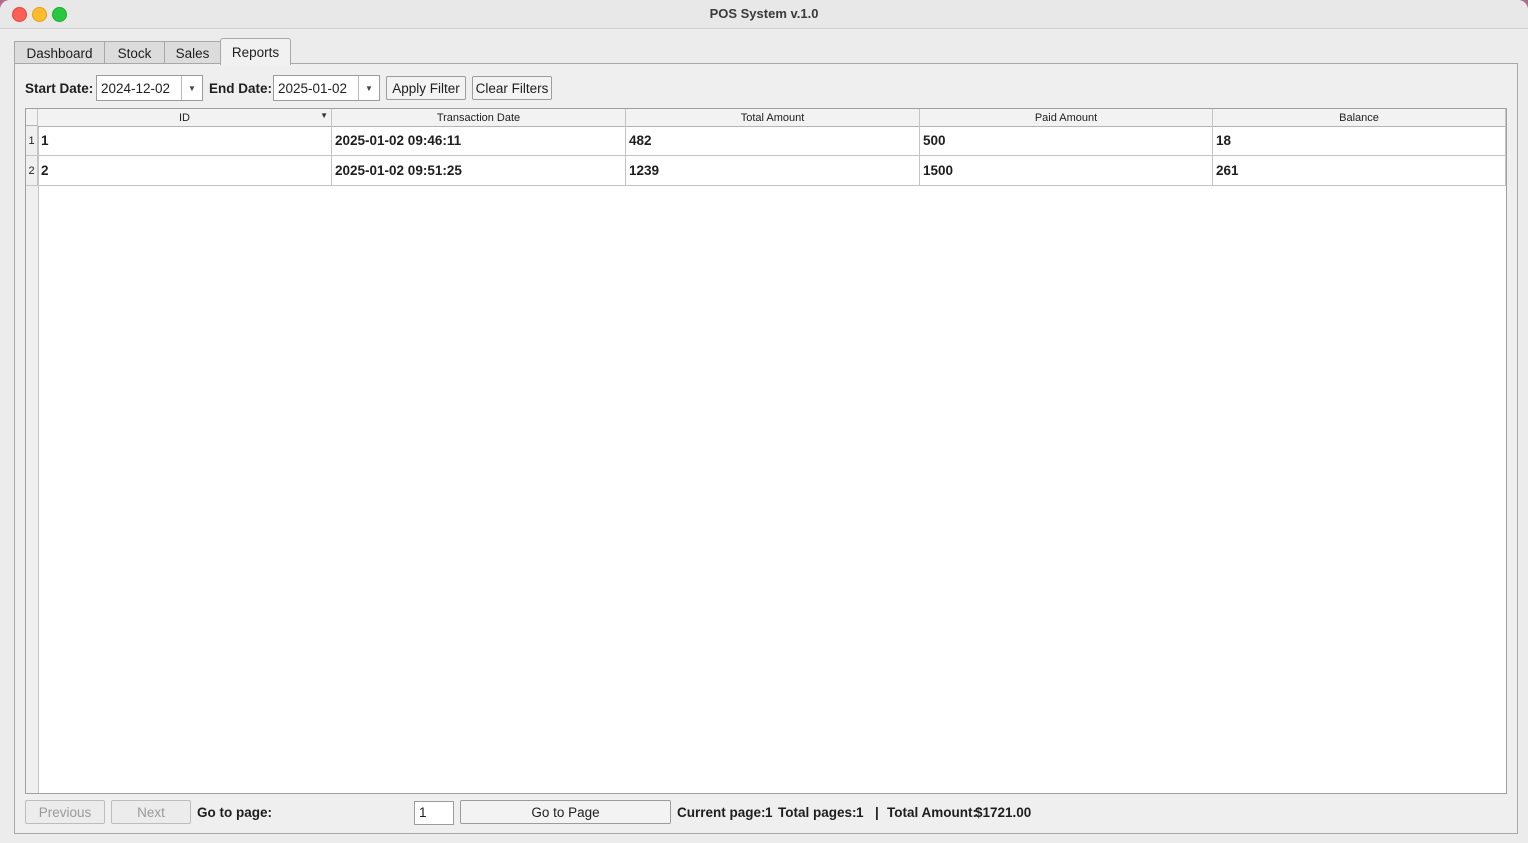 The image size is (1528, 843). Describe the element at coordinates (185, 140) in the screenshot. I see `cell-id: 1` at that location.